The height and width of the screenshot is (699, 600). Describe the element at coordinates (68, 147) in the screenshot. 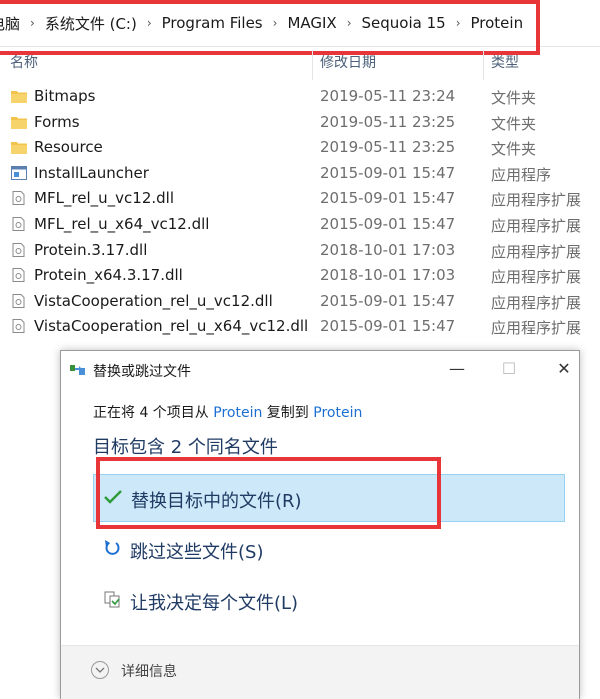

I see `file-name: Resource` at that location.